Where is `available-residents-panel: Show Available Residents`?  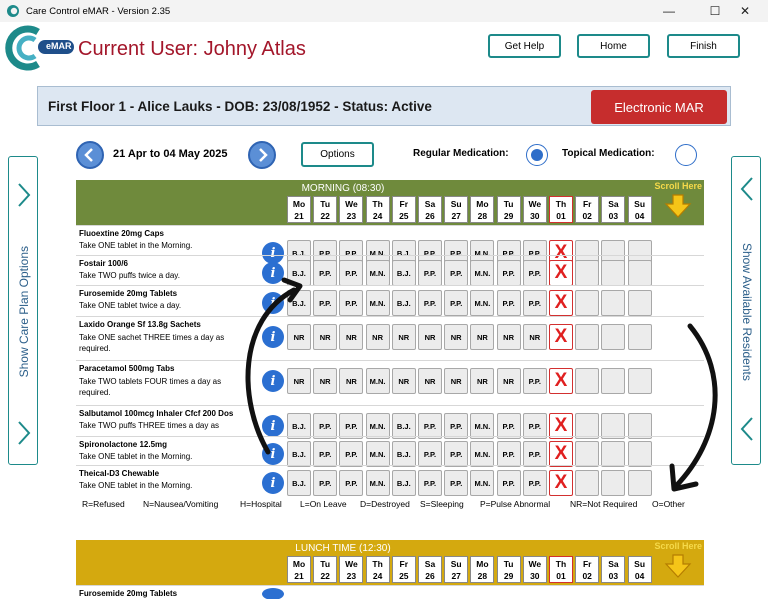 available-residents-panel: Show Available Residents is located at coordinates (746, 310).